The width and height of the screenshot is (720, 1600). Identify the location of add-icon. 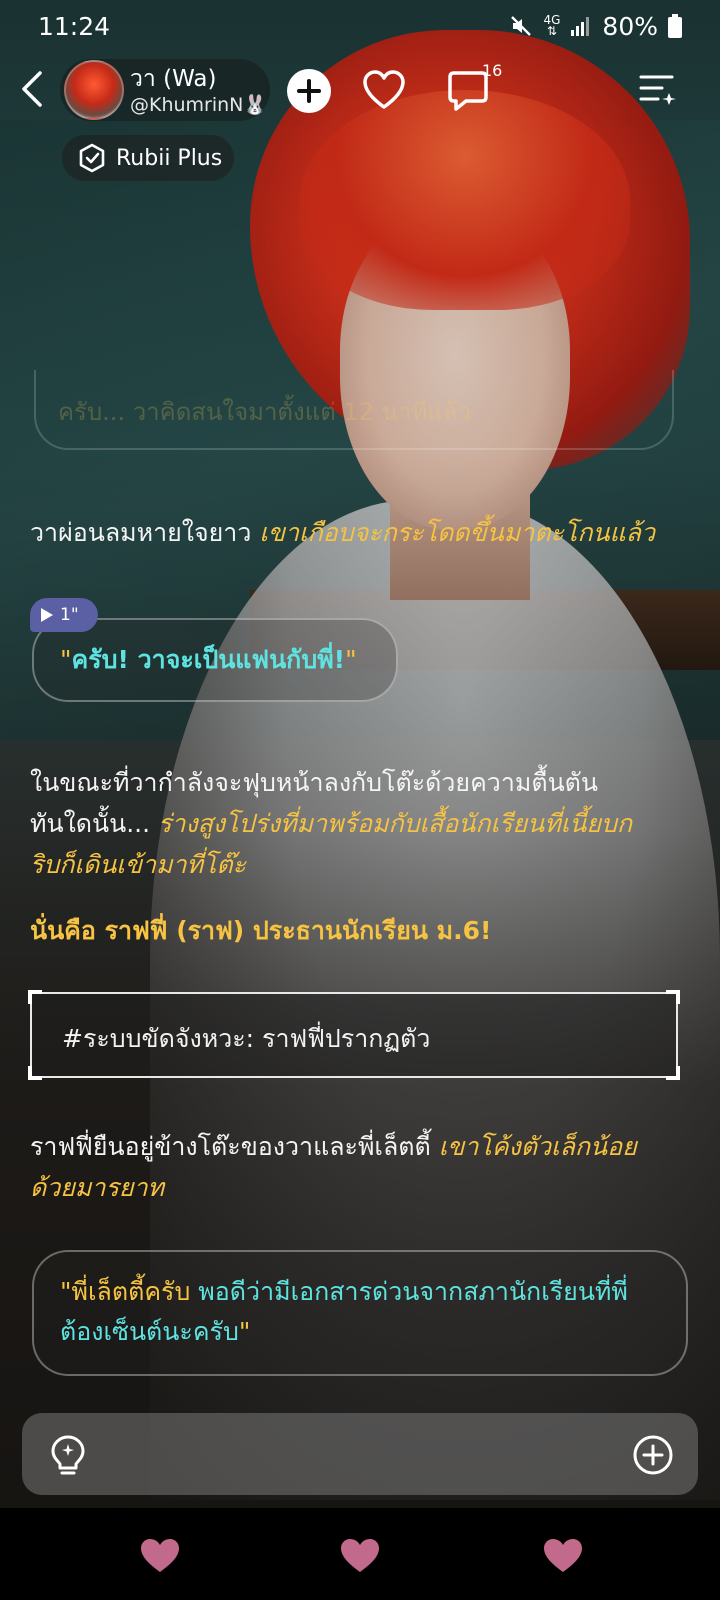
(309, 91).